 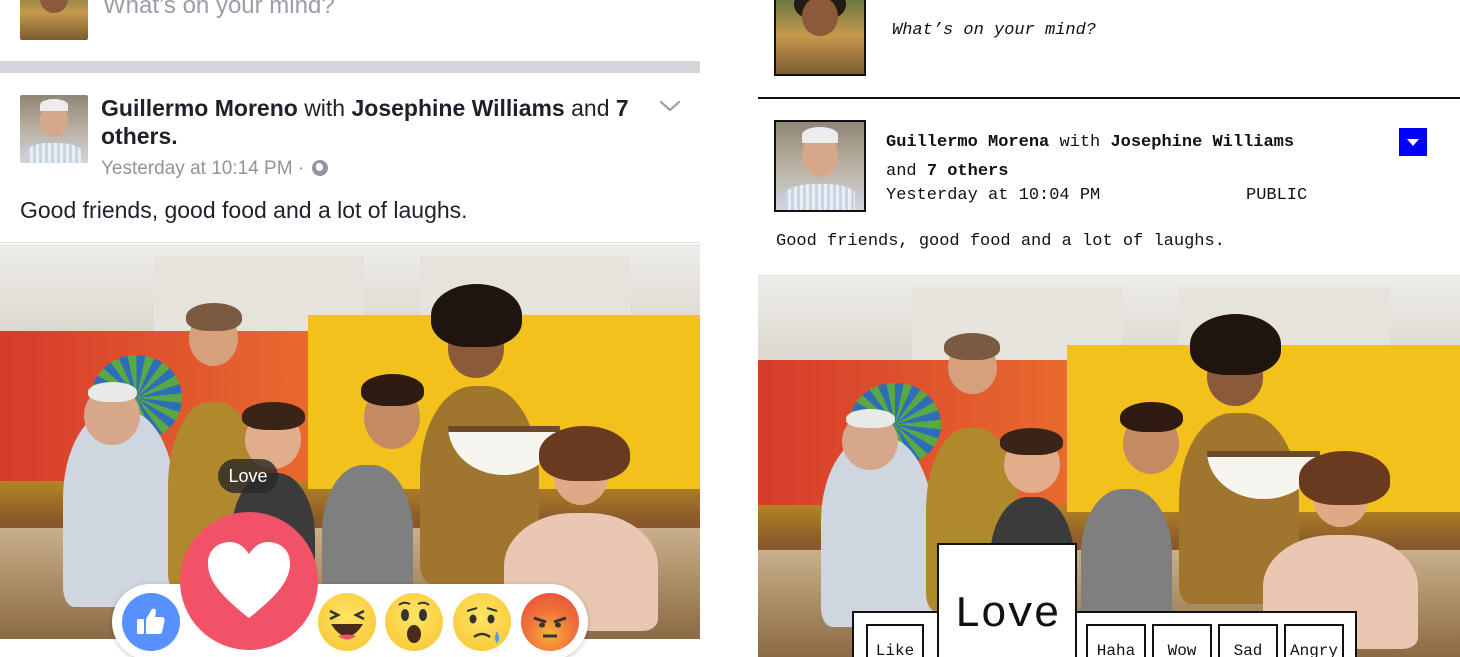 What do you see at coordinates (550, 627) in the screenshot?
I see `angry-face-icon` at bounding box center [550, 627].